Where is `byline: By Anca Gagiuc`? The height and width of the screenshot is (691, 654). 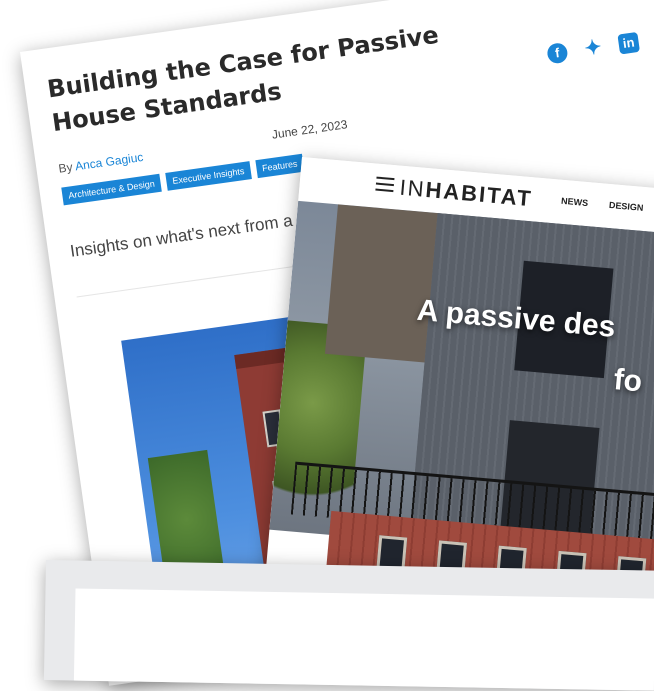 byline: By Anca Gagiuc is located at coordinates (101, 163).